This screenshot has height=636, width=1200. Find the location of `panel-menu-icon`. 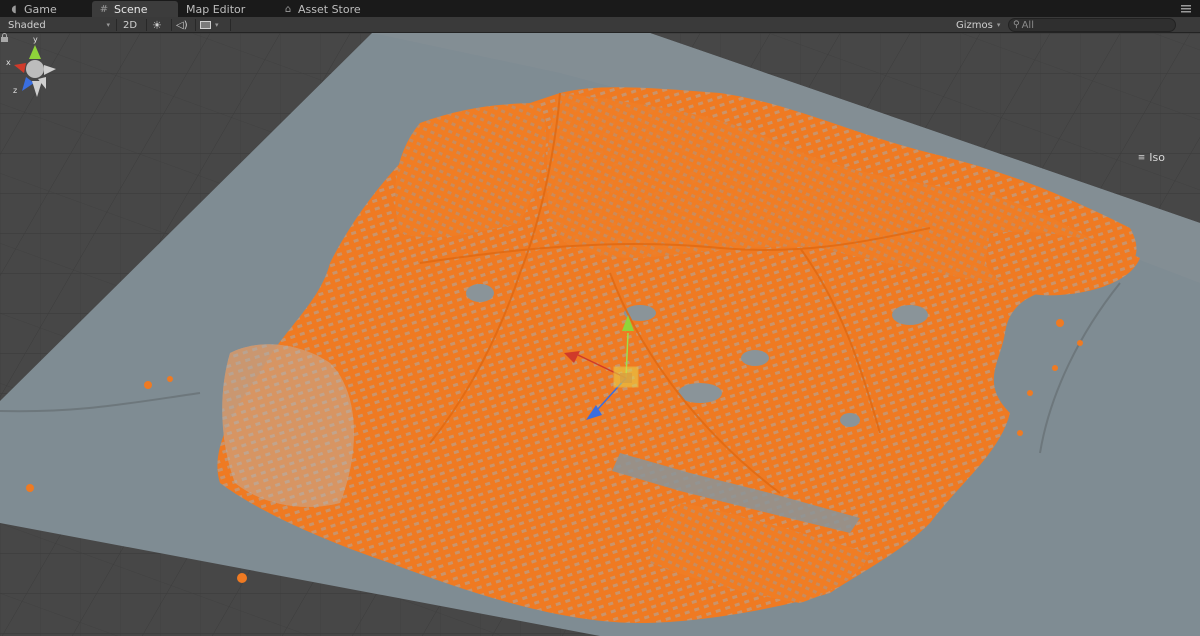

panel-menu-icon is located at coordinates (1186, 8).